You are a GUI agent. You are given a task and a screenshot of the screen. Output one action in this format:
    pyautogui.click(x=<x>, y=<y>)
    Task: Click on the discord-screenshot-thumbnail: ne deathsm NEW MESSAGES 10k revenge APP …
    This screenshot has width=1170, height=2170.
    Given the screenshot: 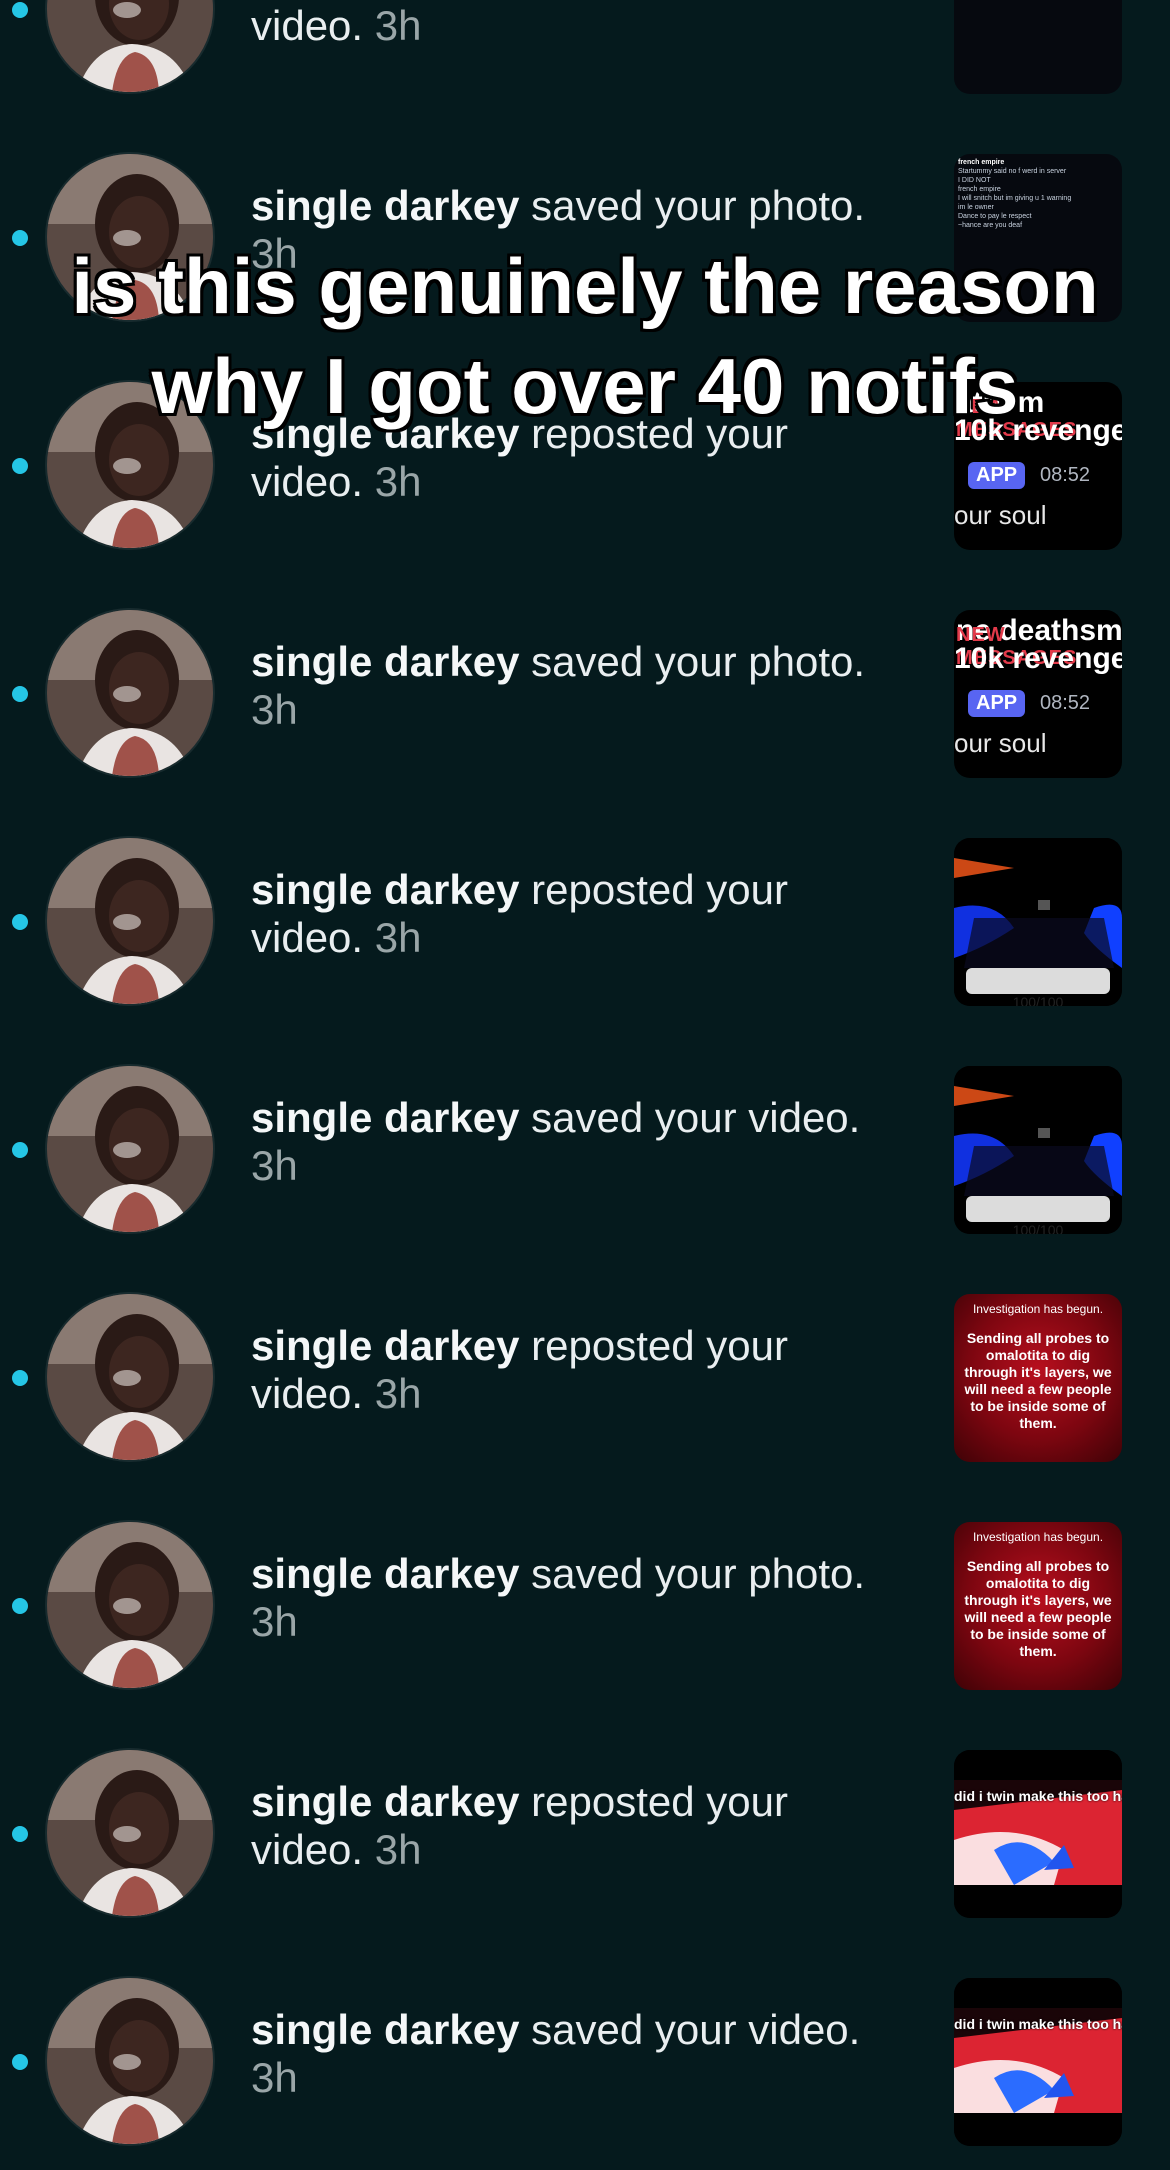 What is the action you would take?
    pyautogui.click(x=1038, y=694)
    